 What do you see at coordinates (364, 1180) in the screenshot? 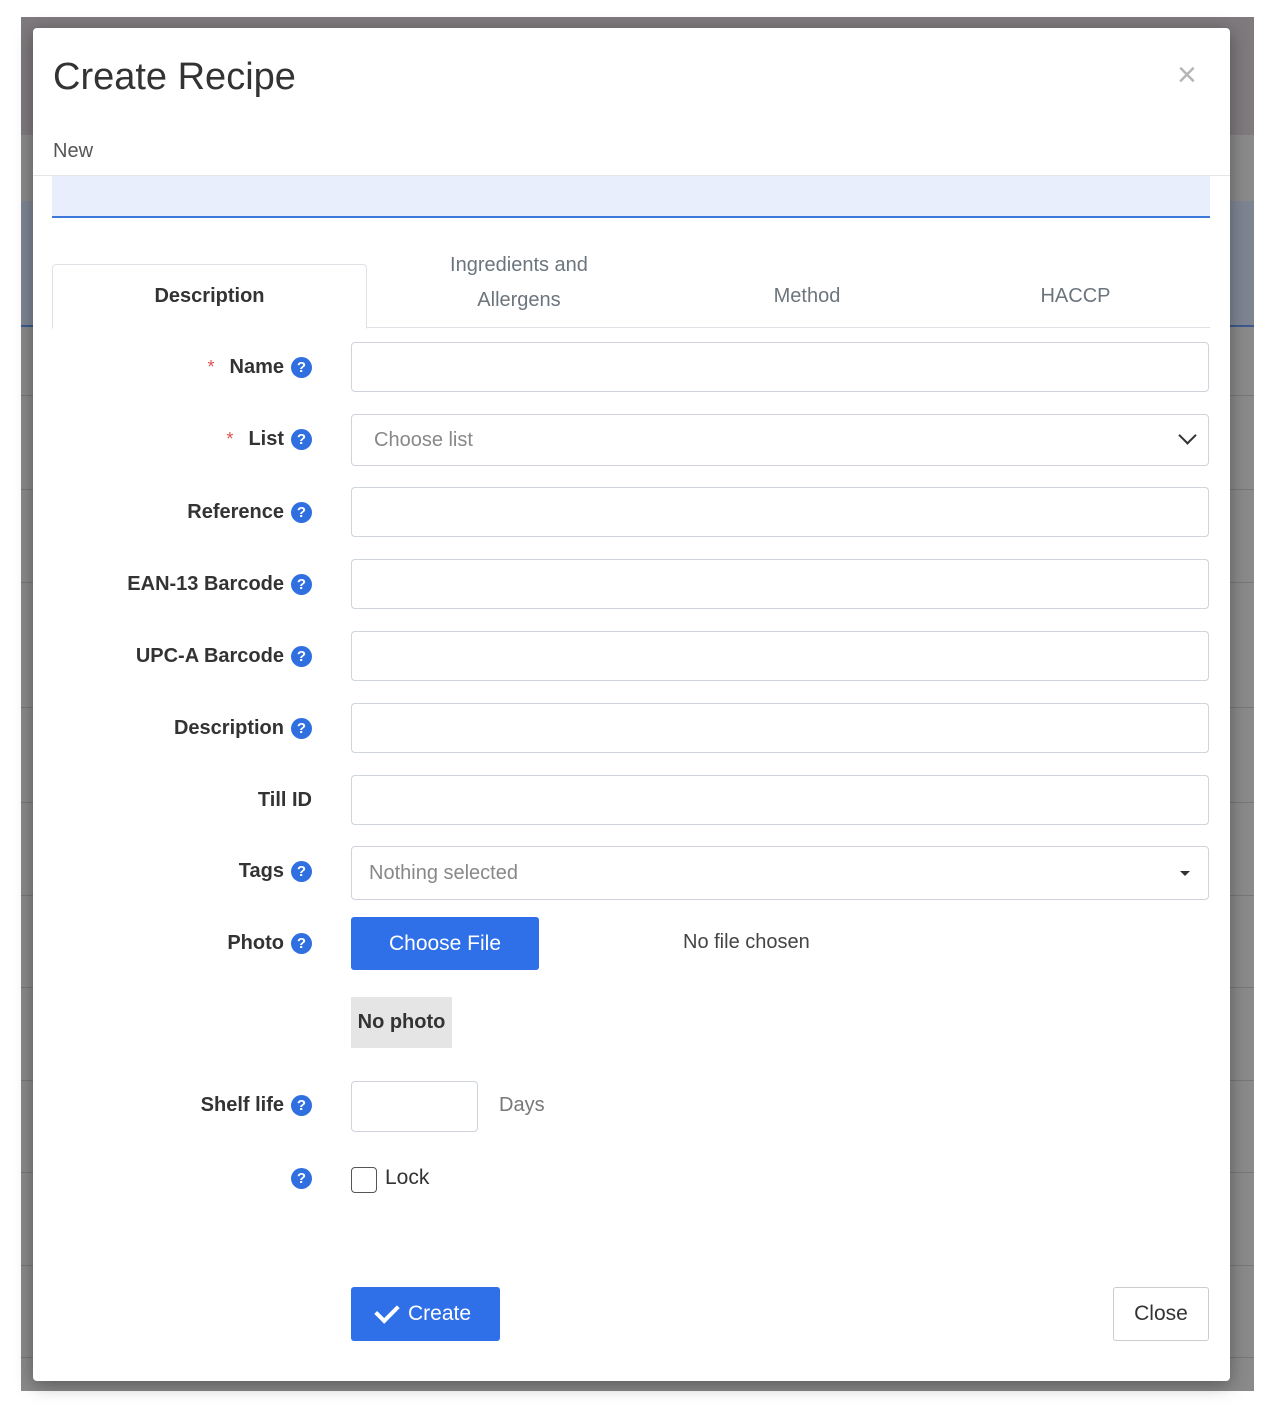
I see `lock-checkbox` at bounding box center [364, 1180].